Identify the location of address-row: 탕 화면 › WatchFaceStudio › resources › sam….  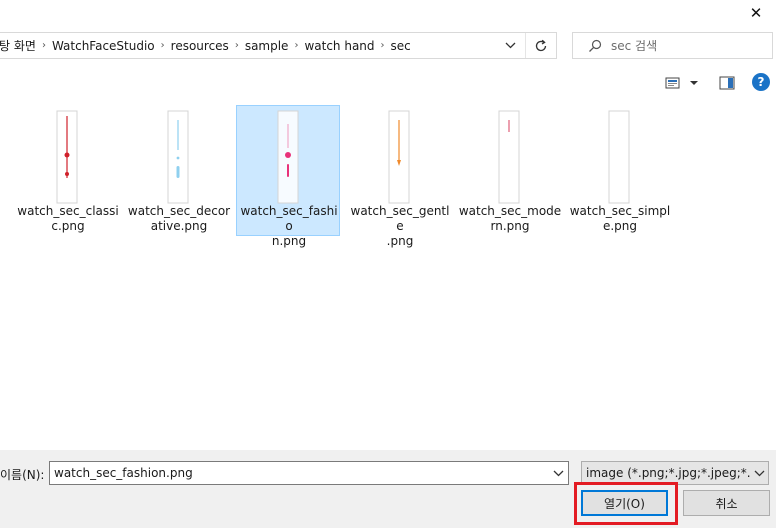
(388, 48).